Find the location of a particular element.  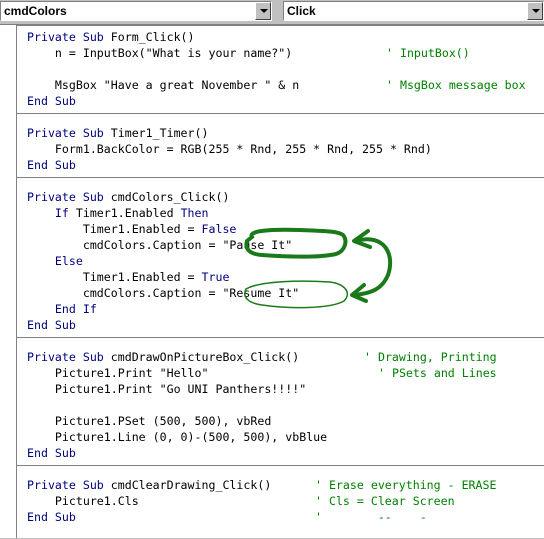

keyword: Then is located at coordinates (194, 213).